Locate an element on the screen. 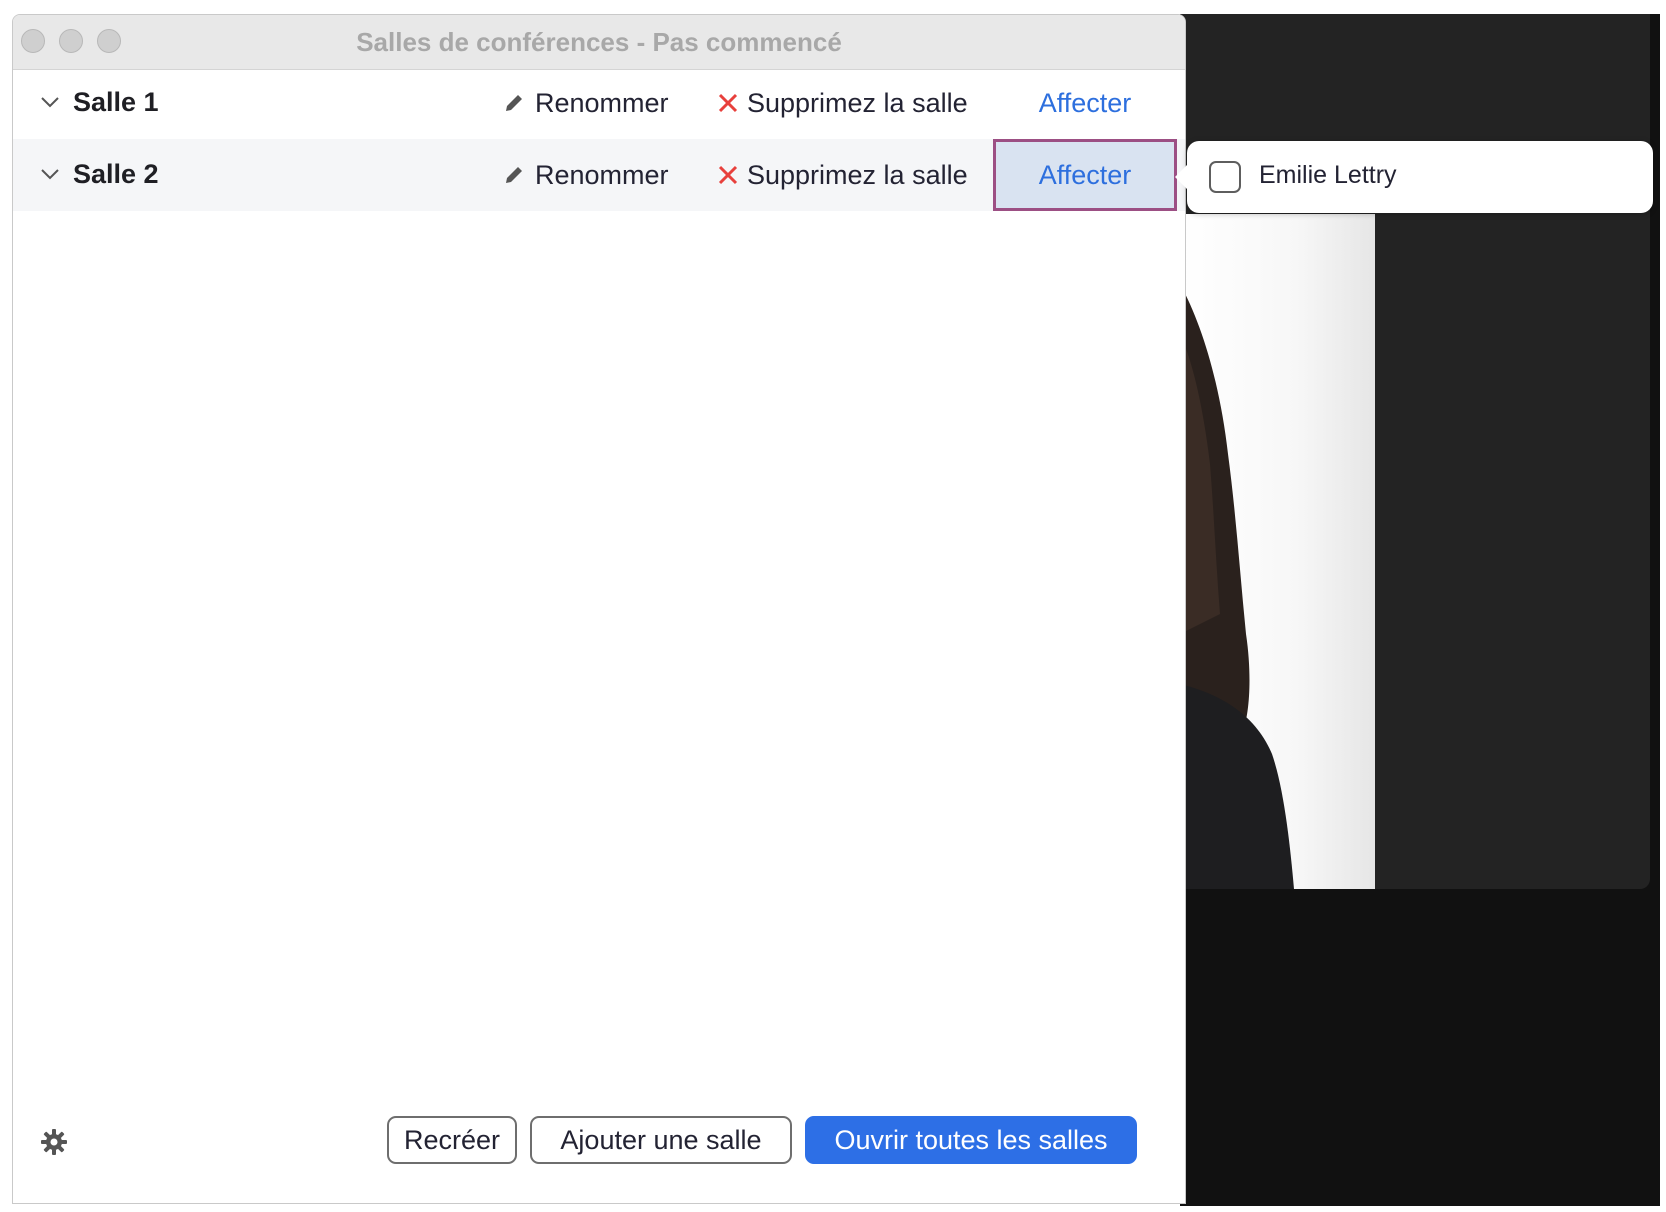 The width and height of the screenshot is (1666, 1212). participant-silhouette is located at coordinates (1277, 551).